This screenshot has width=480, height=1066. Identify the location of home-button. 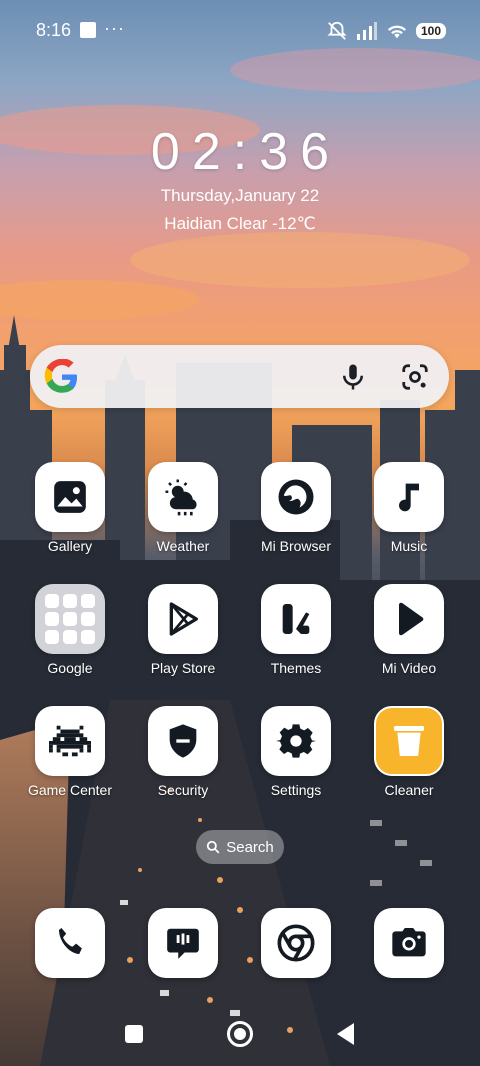
(240, 1034).